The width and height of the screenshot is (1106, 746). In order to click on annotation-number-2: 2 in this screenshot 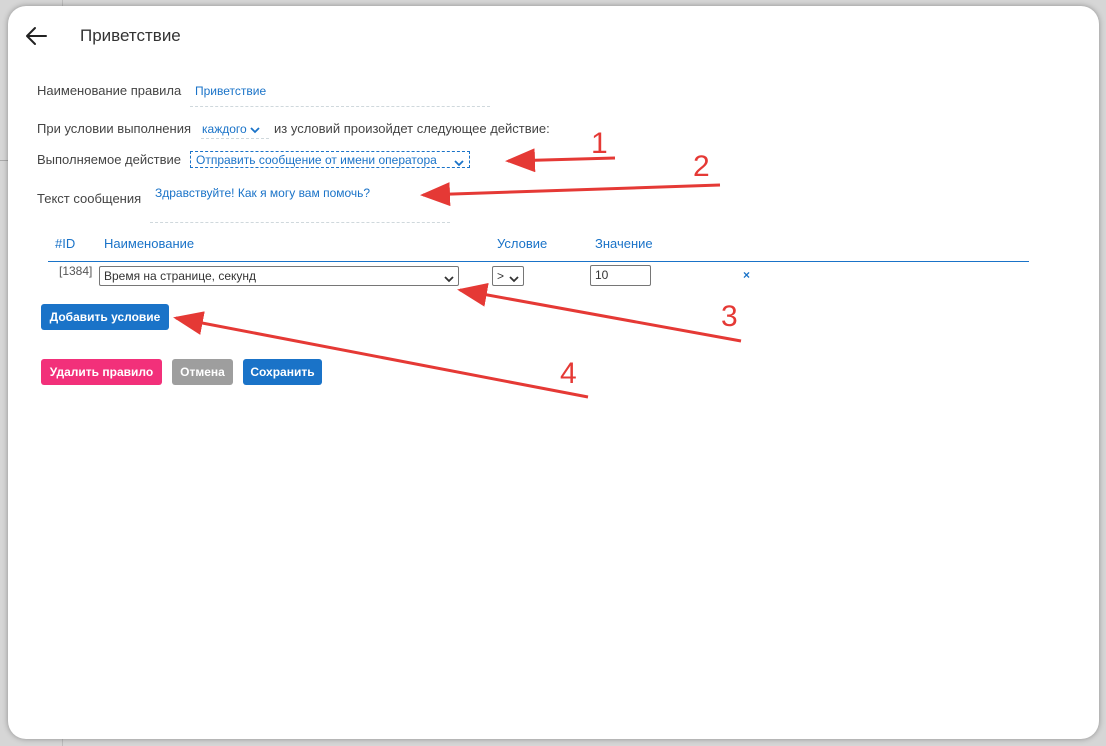, I will do `click(701, 166)`.